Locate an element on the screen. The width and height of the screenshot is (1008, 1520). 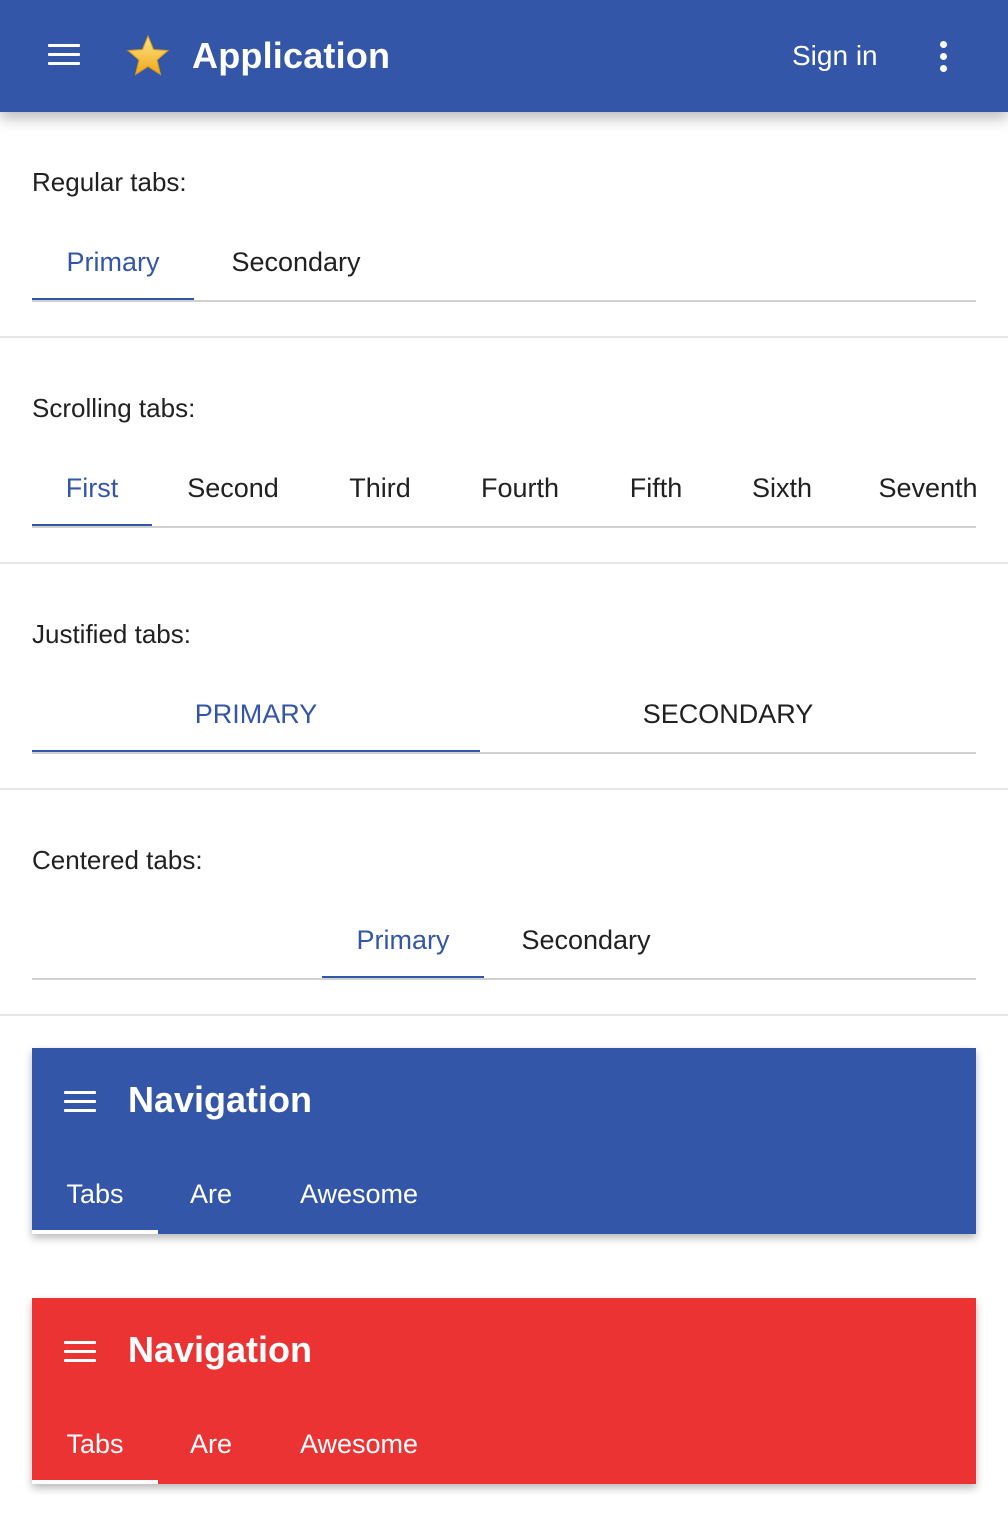
app-title: Application is located at coordinates (291, 55).